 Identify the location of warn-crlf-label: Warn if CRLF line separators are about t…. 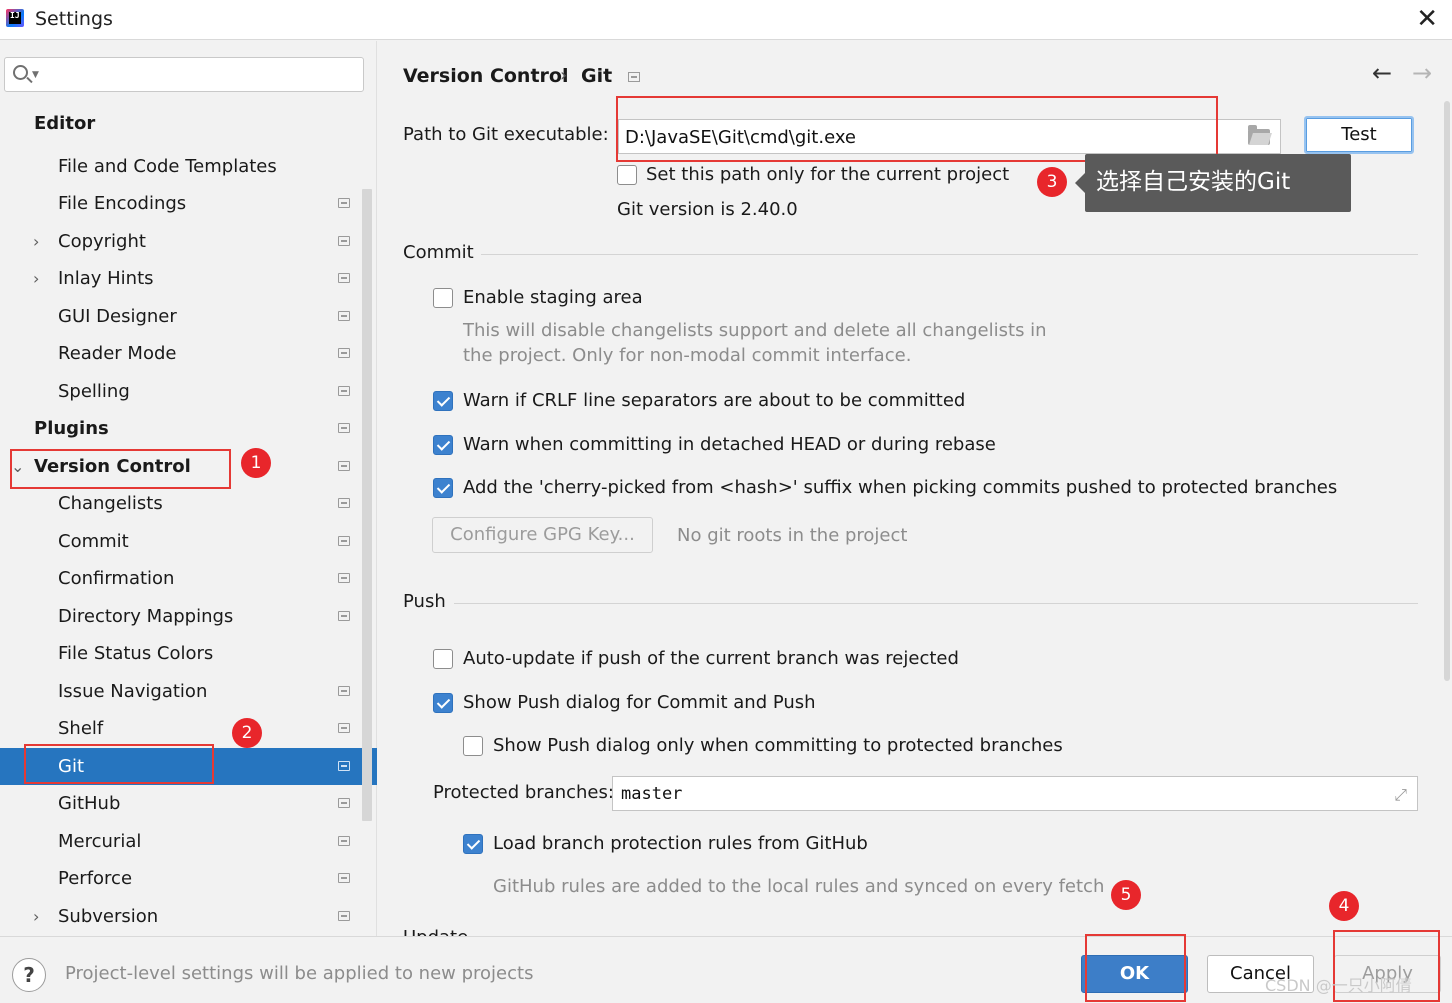
(714, 400).